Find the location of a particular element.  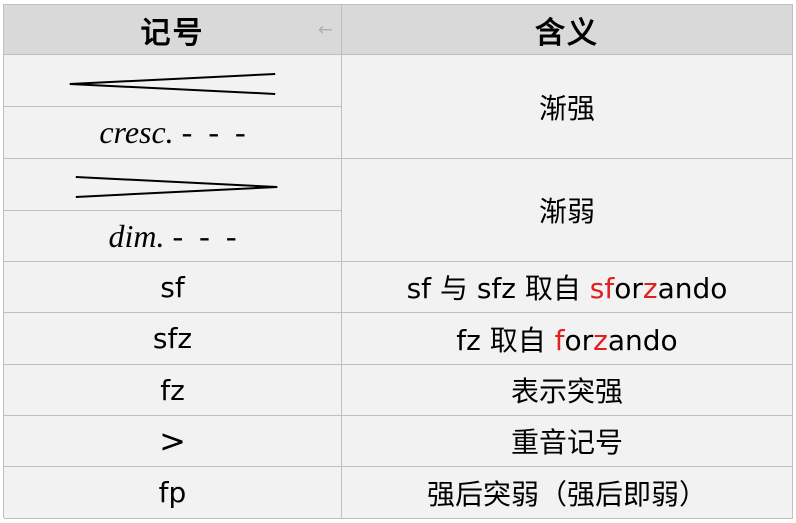

cresc-text-cell: cresc. - - - is located at coordinates (173, 133).